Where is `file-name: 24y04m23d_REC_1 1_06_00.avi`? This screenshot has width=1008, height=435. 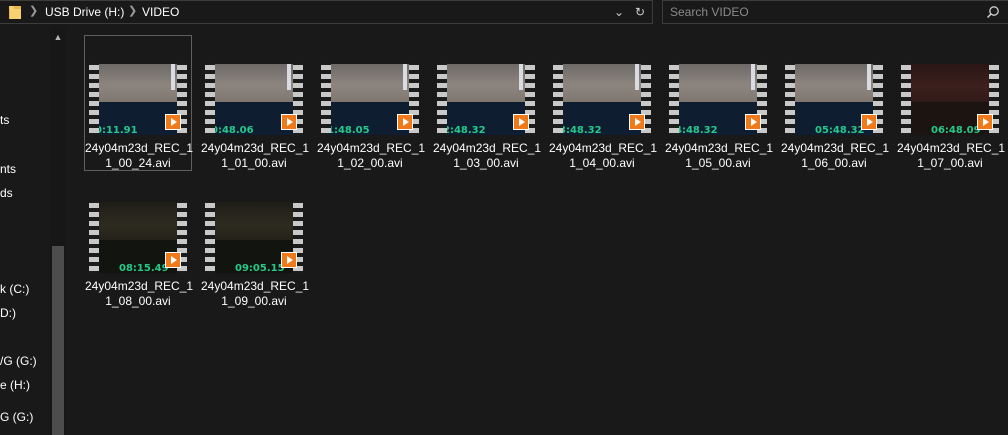
file-name: 24y04m23d_REC_1 1_06_00.avi is located at coordinates (835, 156).